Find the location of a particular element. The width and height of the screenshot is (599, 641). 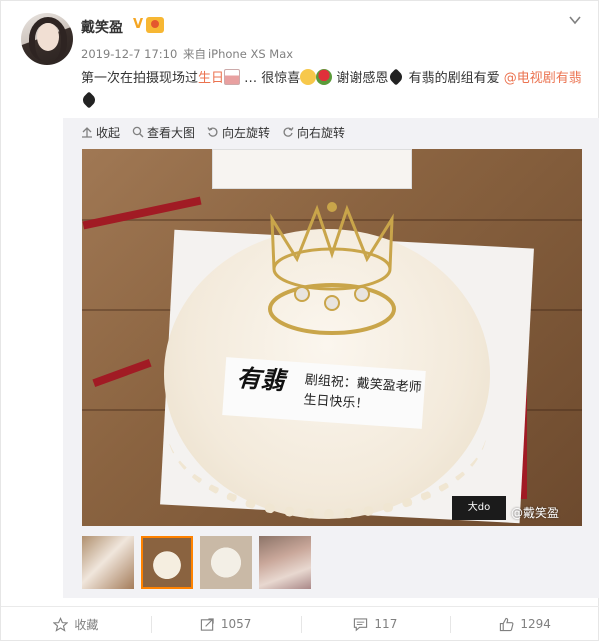

post-meta: 2019-12-7 17:10 来自 iPhone XS Max is located at coordinates (188, 54).